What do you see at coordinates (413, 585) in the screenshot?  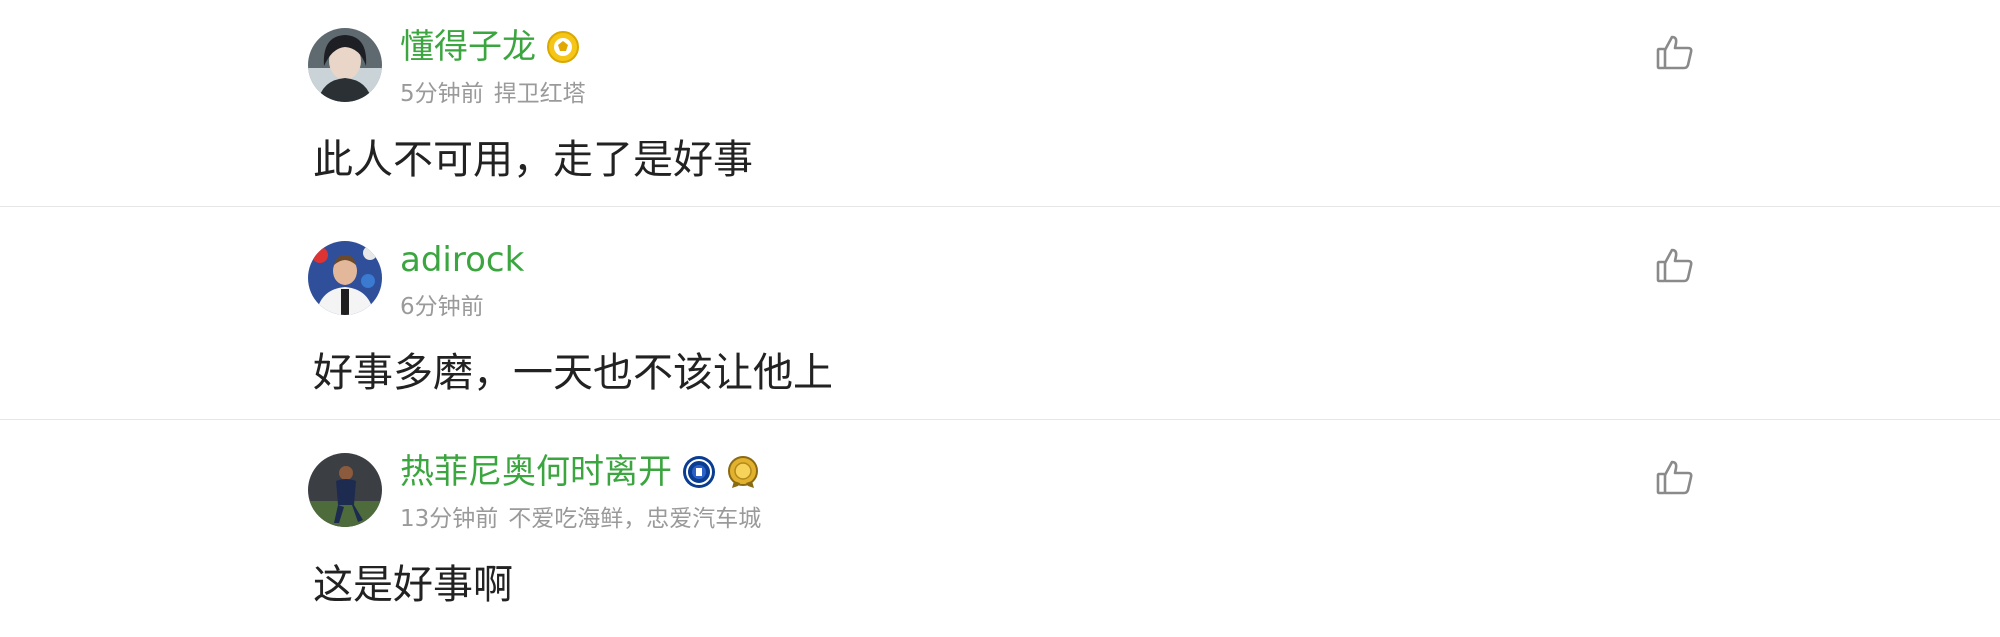 I see `comment-text: 这是好事啊` at bounding box center [413, 585].